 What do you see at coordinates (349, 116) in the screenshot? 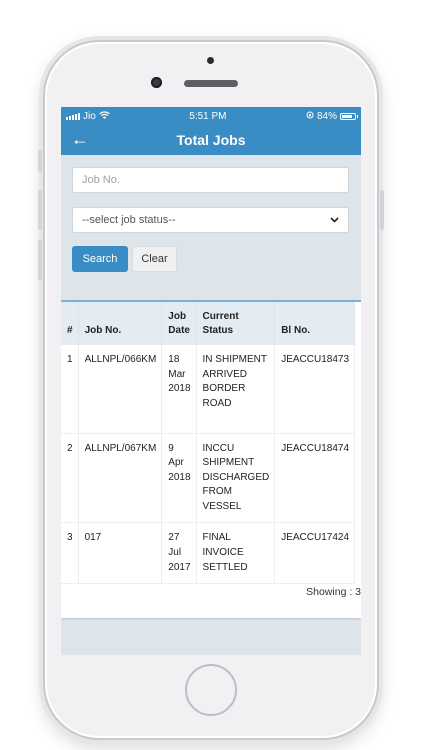
I see `battery-icon` at bounding box center [349, 116].